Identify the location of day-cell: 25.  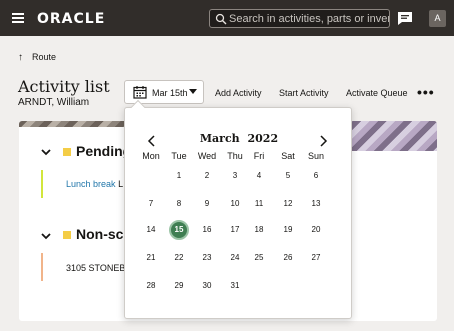
(259, 258).